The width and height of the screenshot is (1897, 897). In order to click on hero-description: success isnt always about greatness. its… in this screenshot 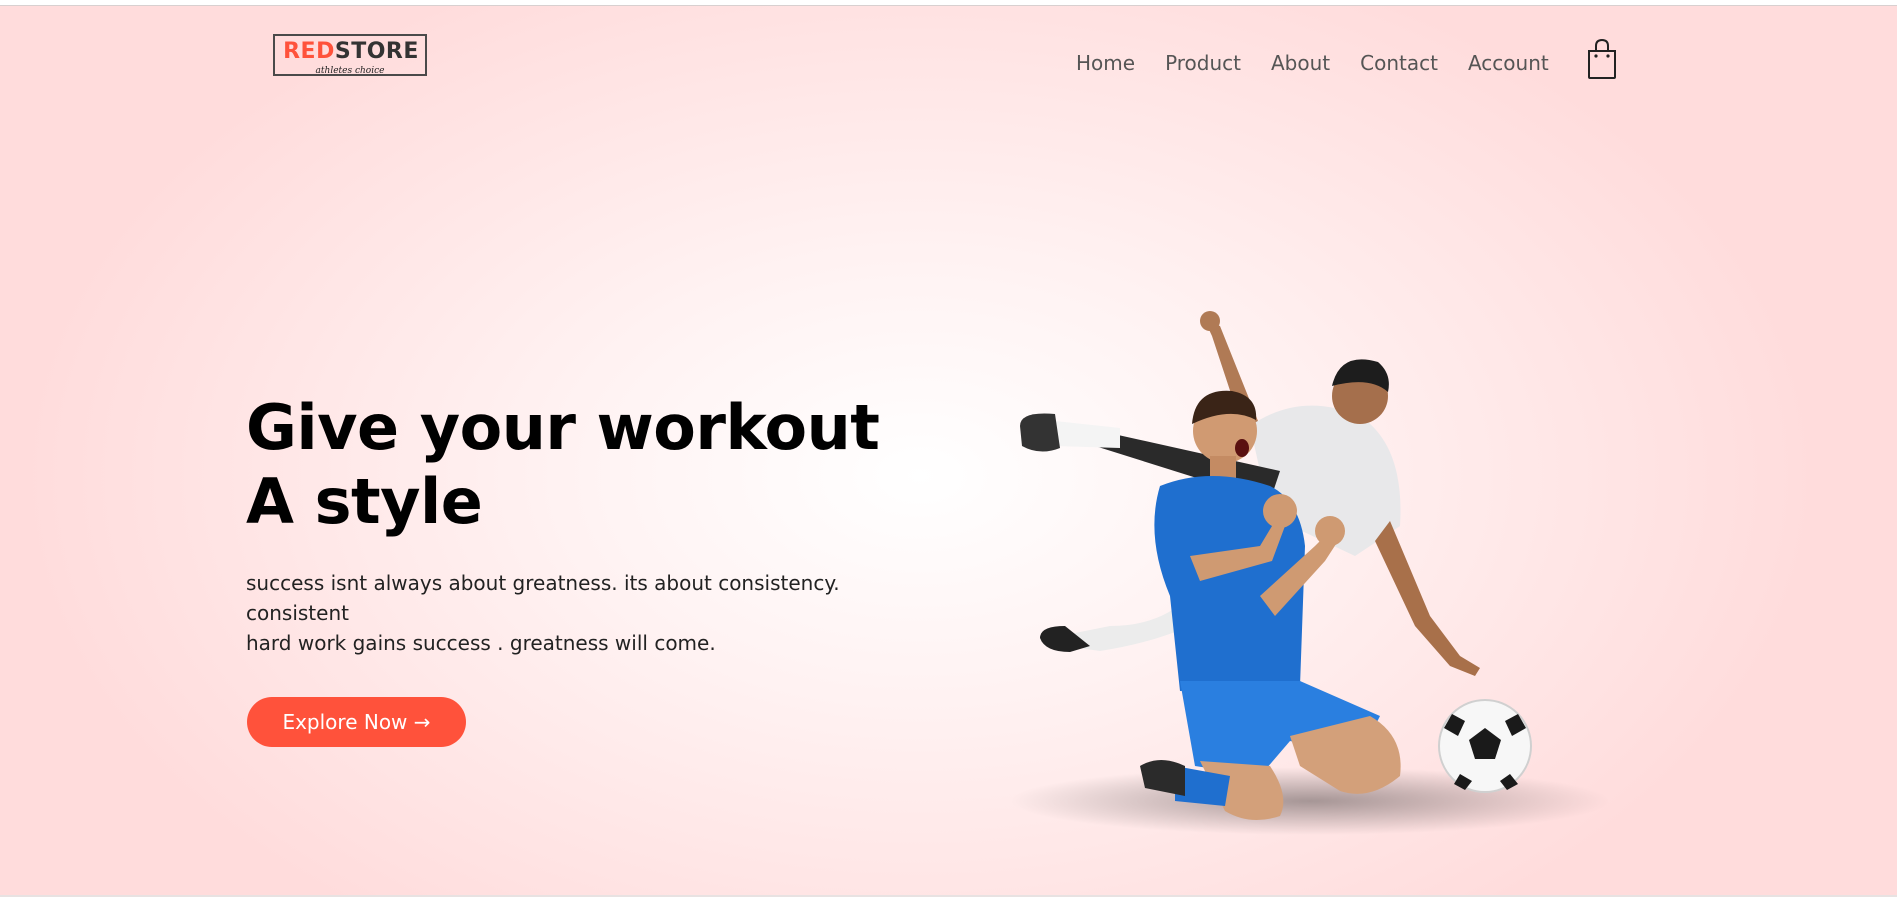, I will do `click(566, 613)`.